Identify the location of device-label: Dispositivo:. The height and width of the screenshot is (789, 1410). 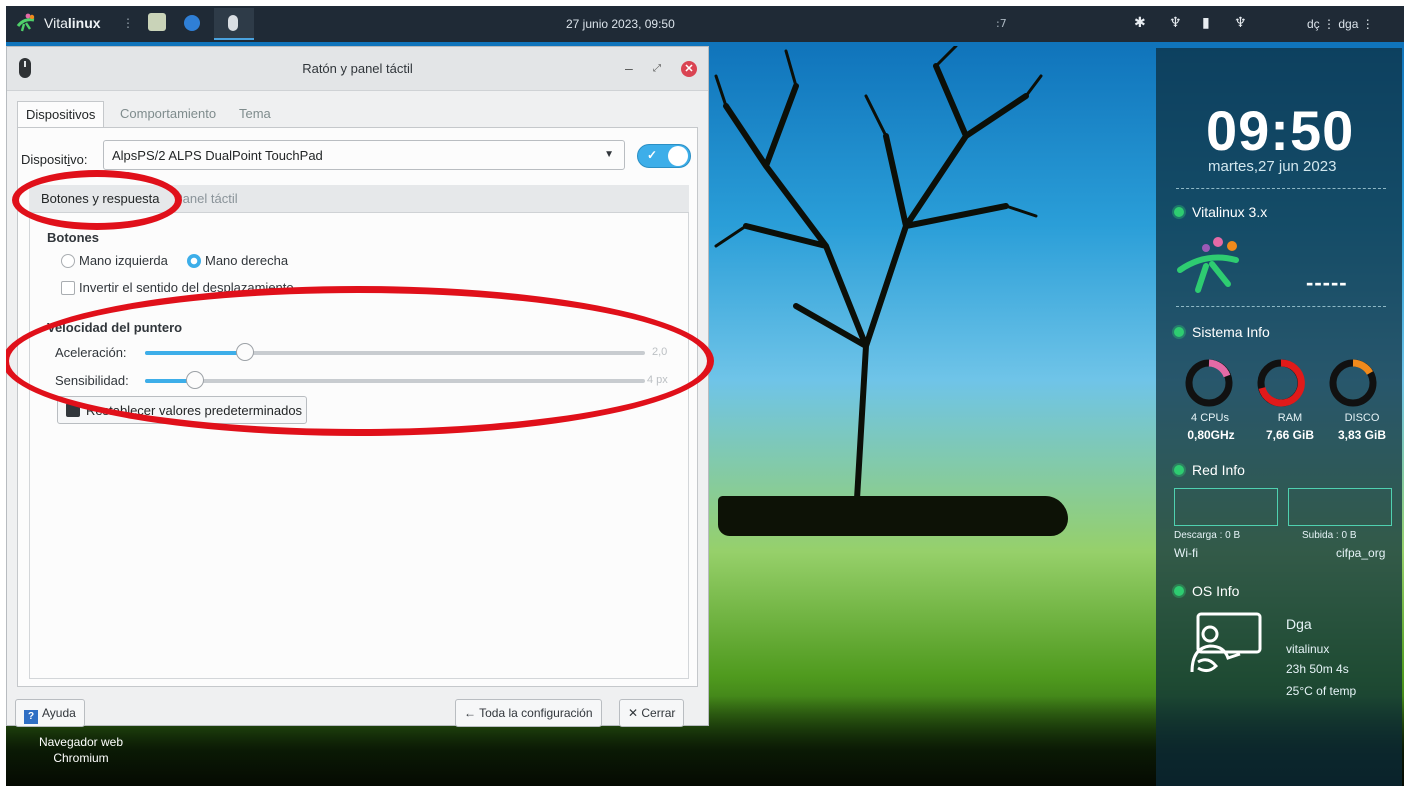
(54, 159).